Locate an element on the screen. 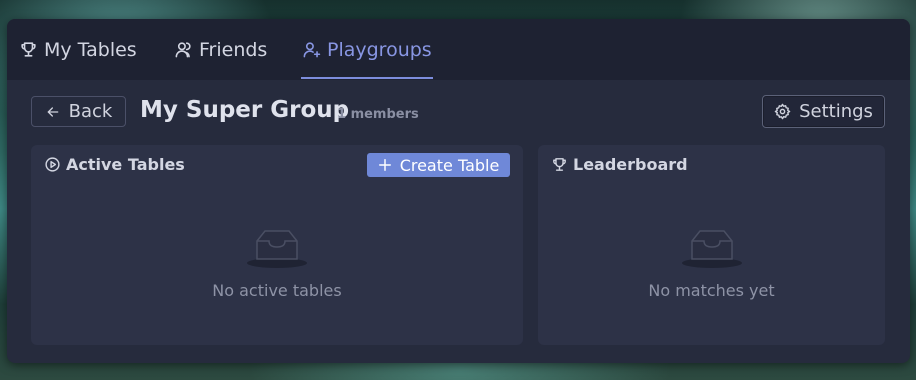 This screenshot has width=916, height=380. create-table-label: Create Table is located at coordinates (449, 165).